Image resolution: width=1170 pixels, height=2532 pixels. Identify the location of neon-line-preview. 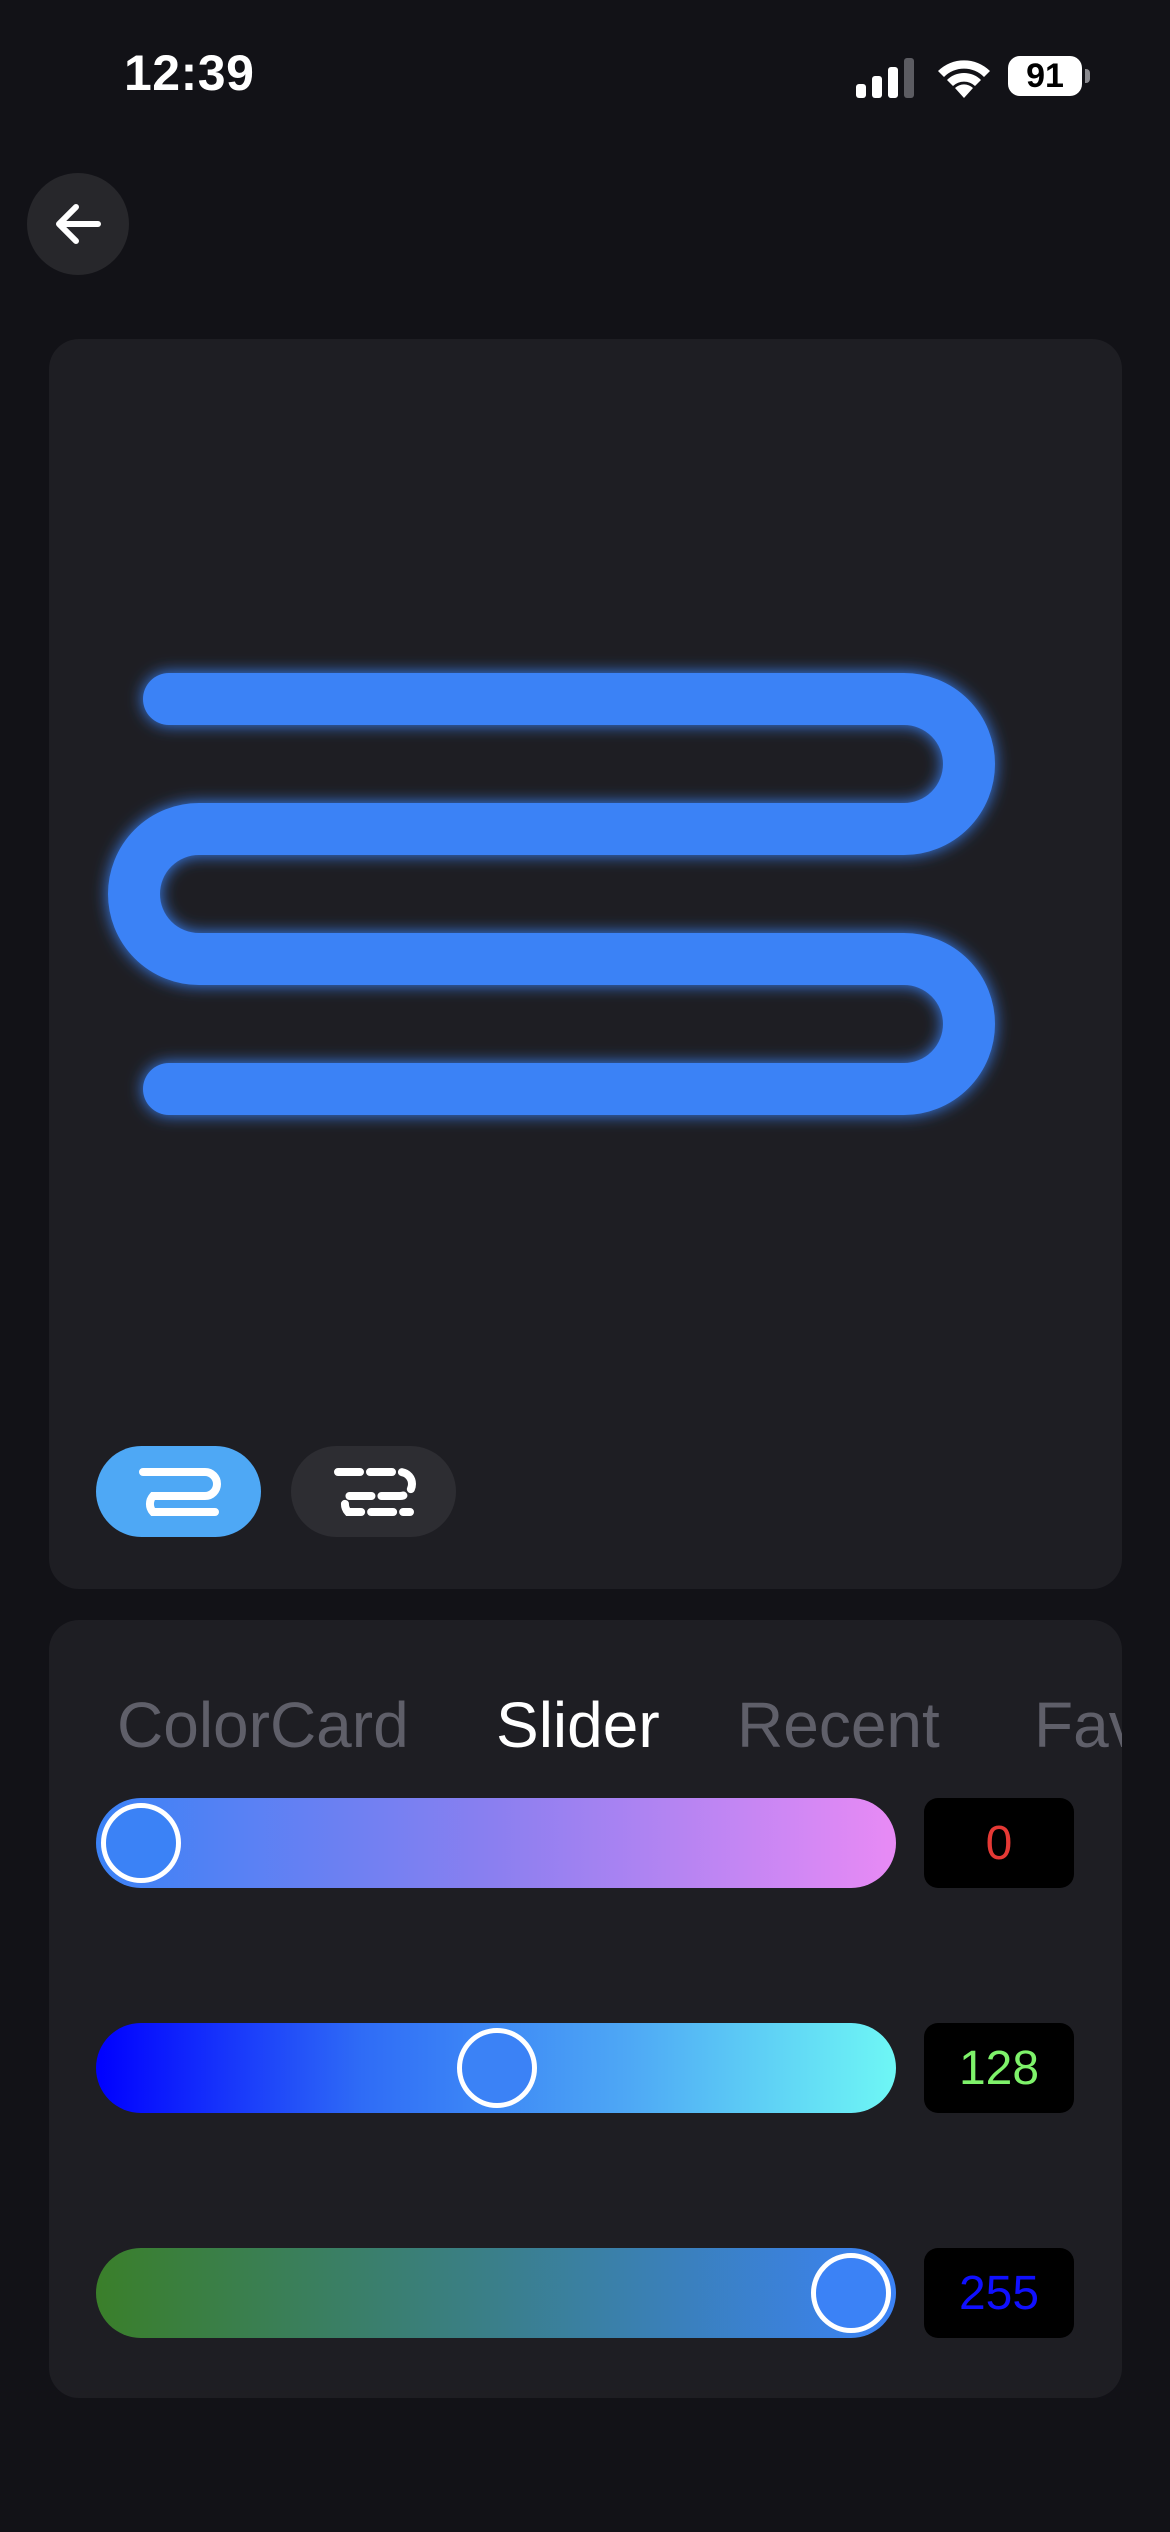
(551, 894).